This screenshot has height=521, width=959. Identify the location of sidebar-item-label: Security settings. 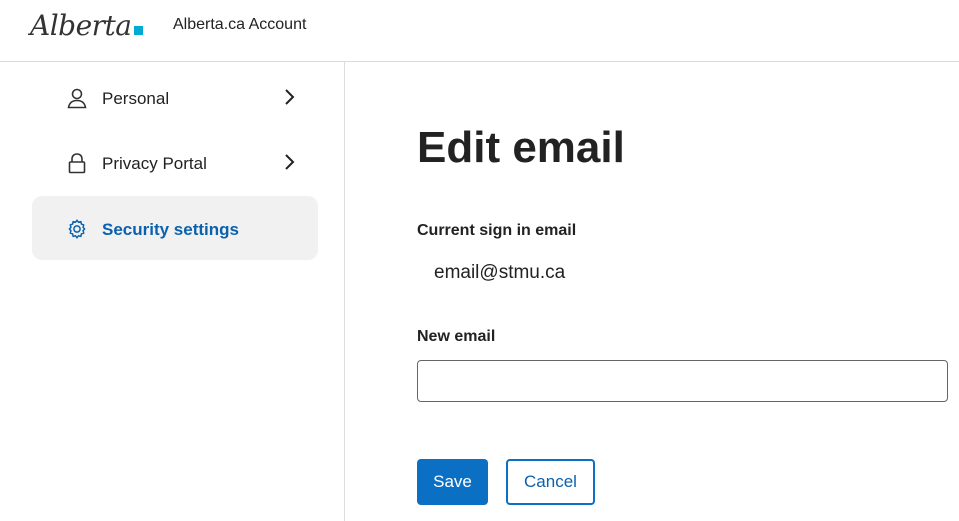
(170, 229).